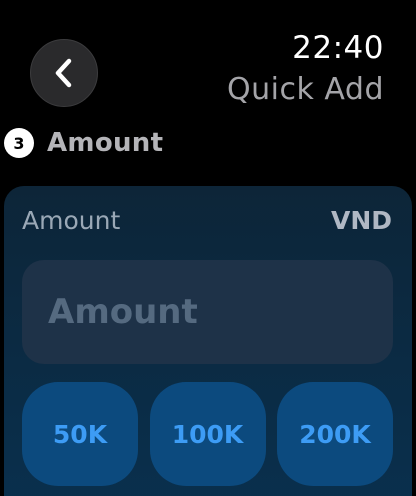 The image size is (416, 496). I want to click on app-title: Quick Add, so click(305, 89).